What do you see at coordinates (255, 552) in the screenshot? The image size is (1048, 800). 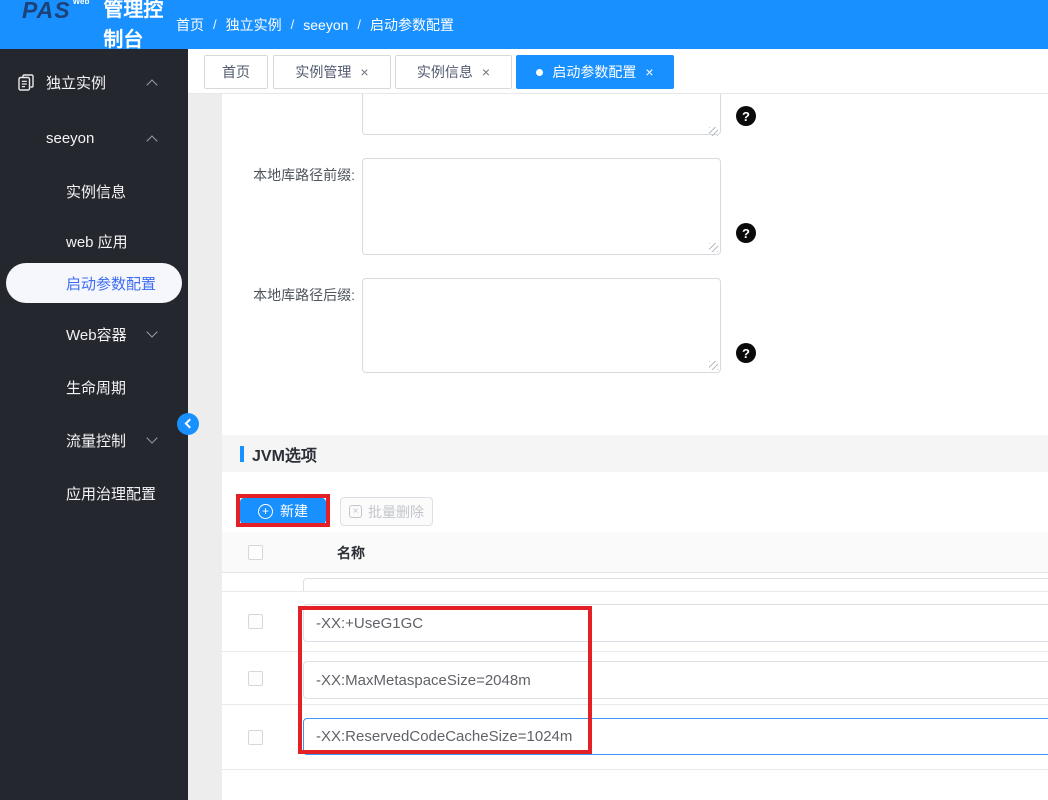 I see `select-all-checkbox` at bounding box center [255, 552].